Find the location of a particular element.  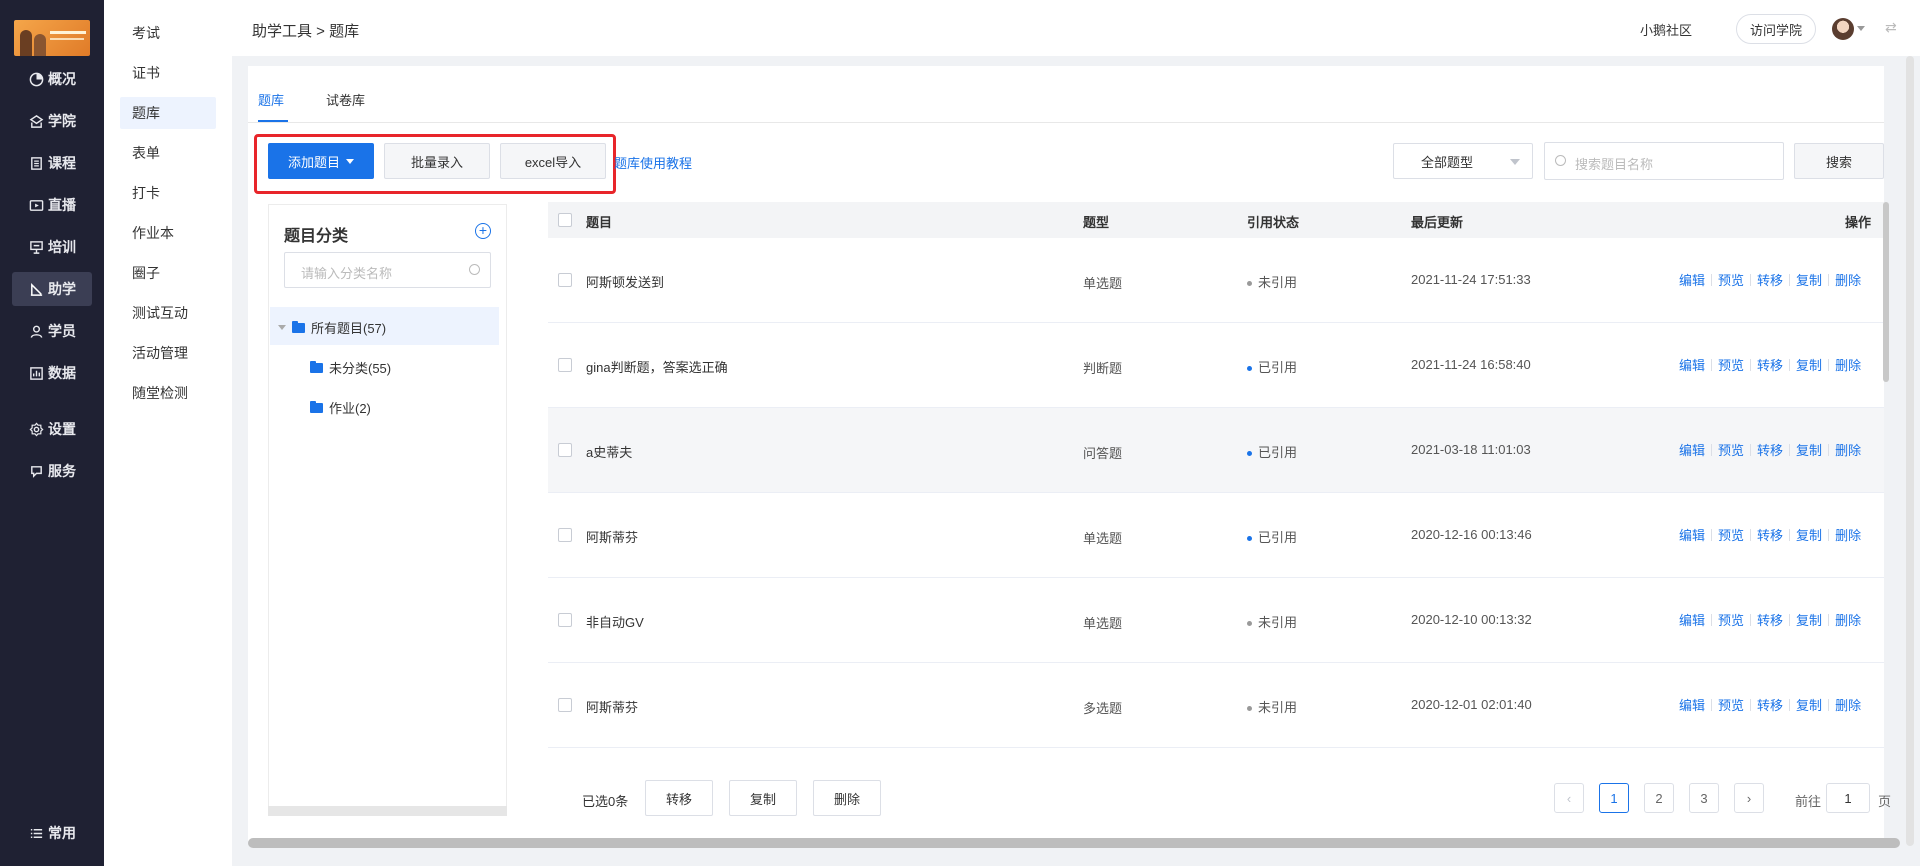

category-search-input: 请输入分类名称 is located at coordinates (387, 270).